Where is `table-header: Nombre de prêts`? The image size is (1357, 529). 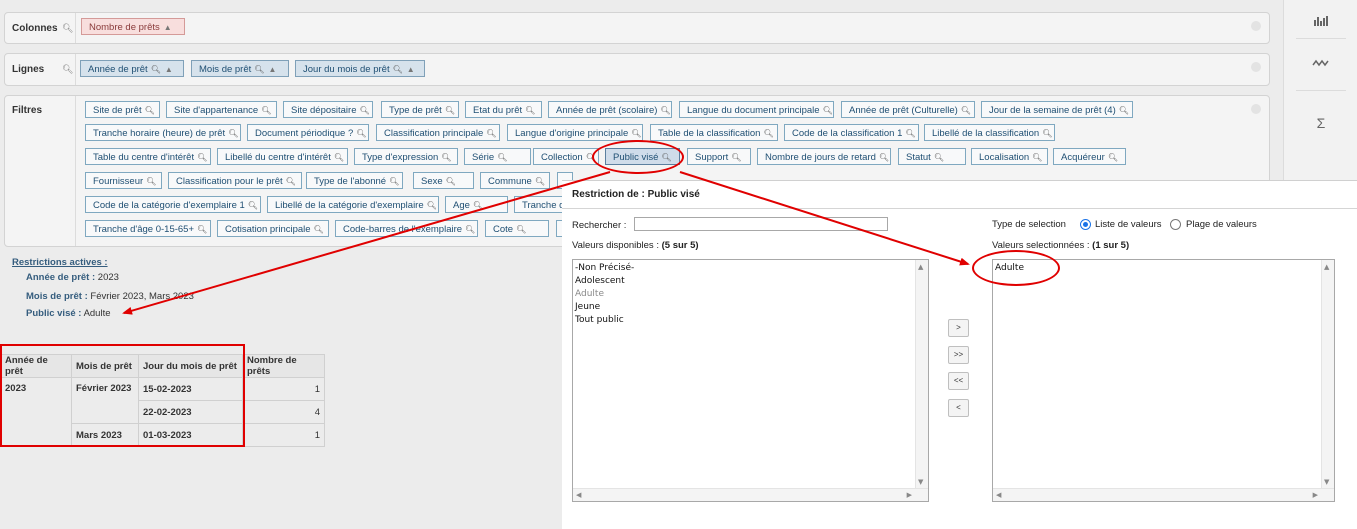
table-header: Nombre de prêts is located at coordinates (283, 366).